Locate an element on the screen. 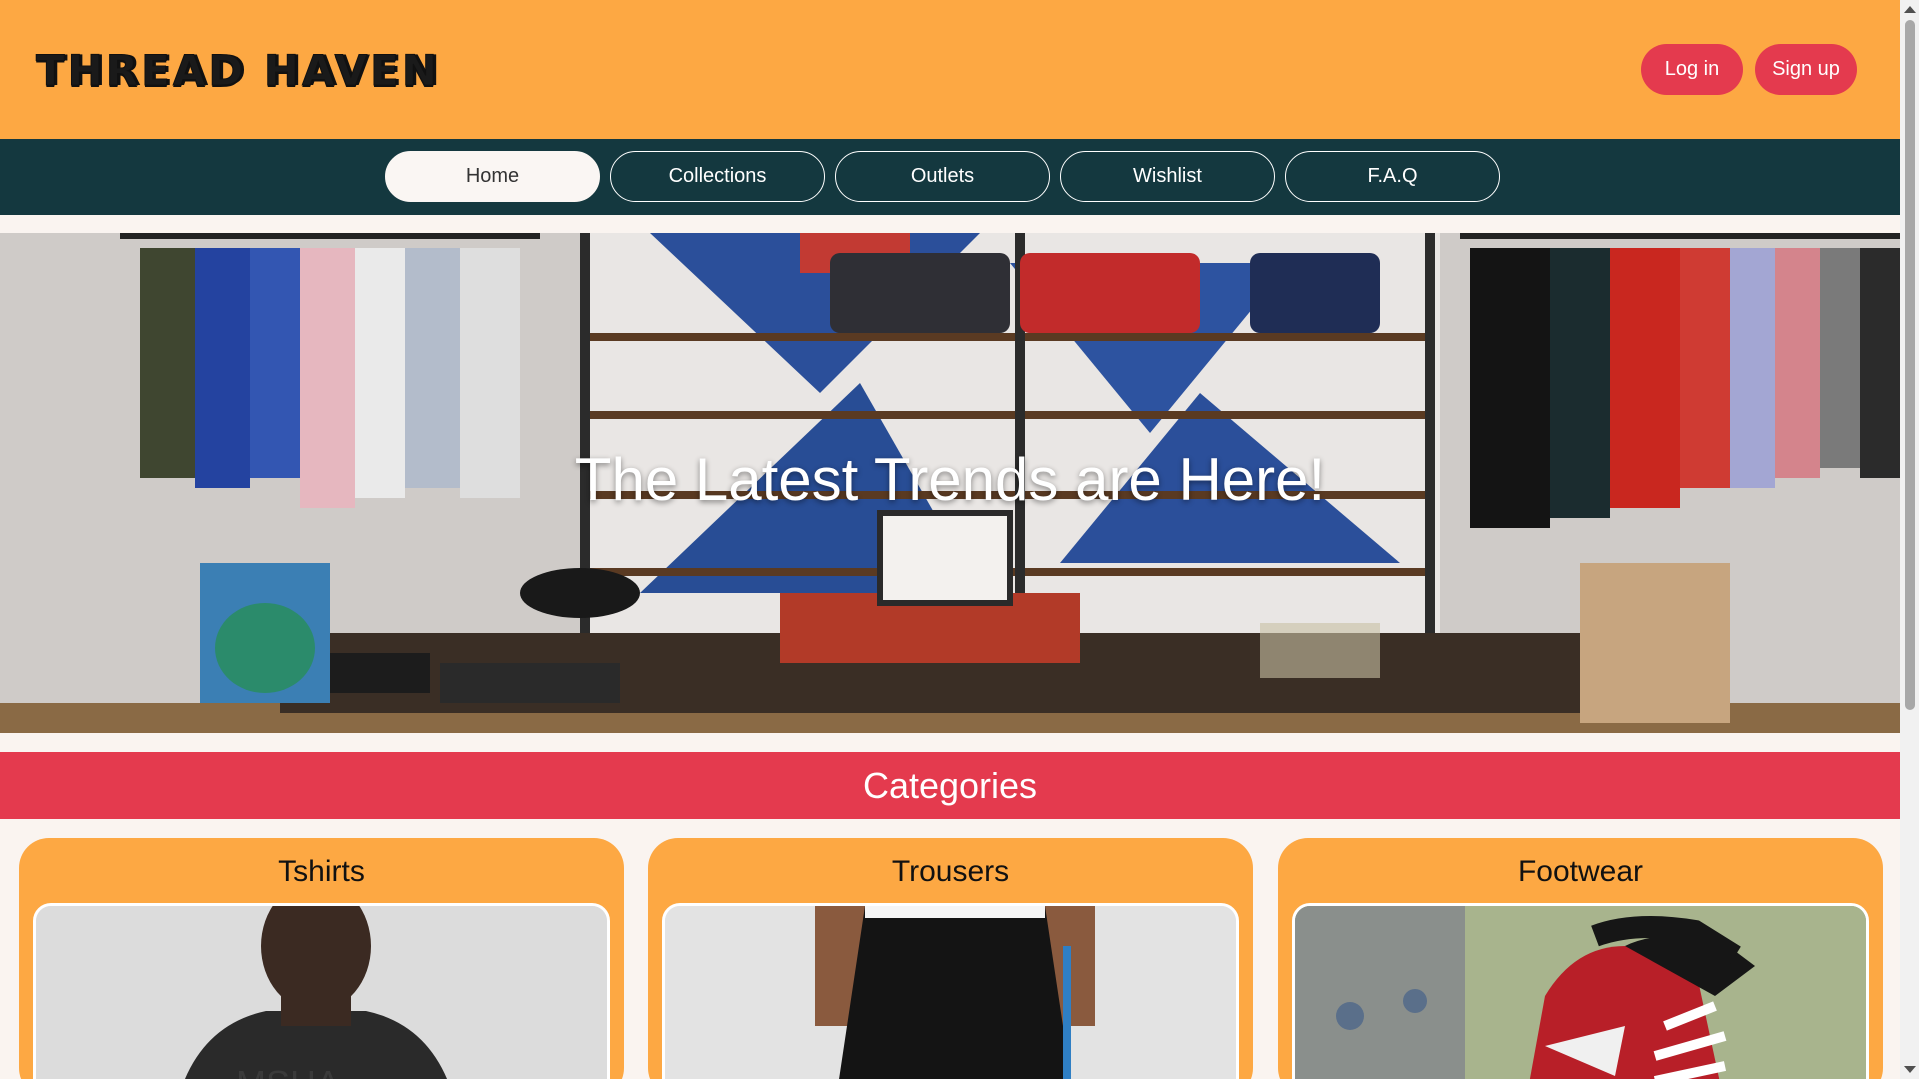  tshirt-model-image: MSHA is located at coordinates (321, 992).